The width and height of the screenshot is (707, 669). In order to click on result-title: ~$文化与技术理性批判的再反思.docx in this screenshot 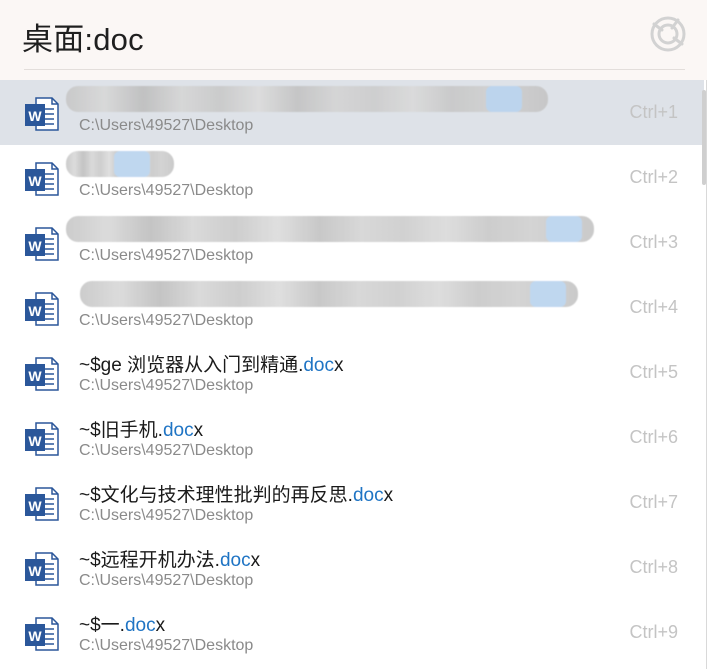, I will do `click(236, 493)`.